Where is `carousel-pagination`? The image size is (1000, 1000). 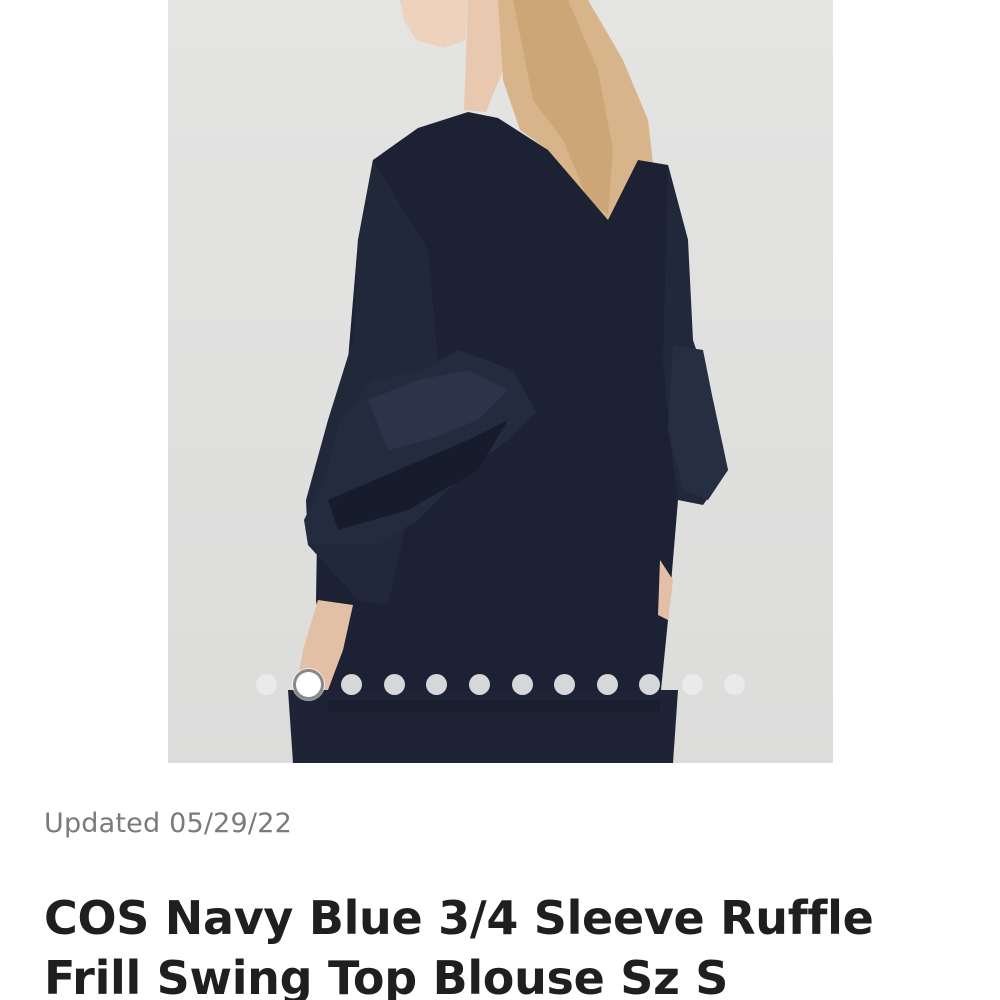 carousel-pagination is located at coordinates (500, 684).